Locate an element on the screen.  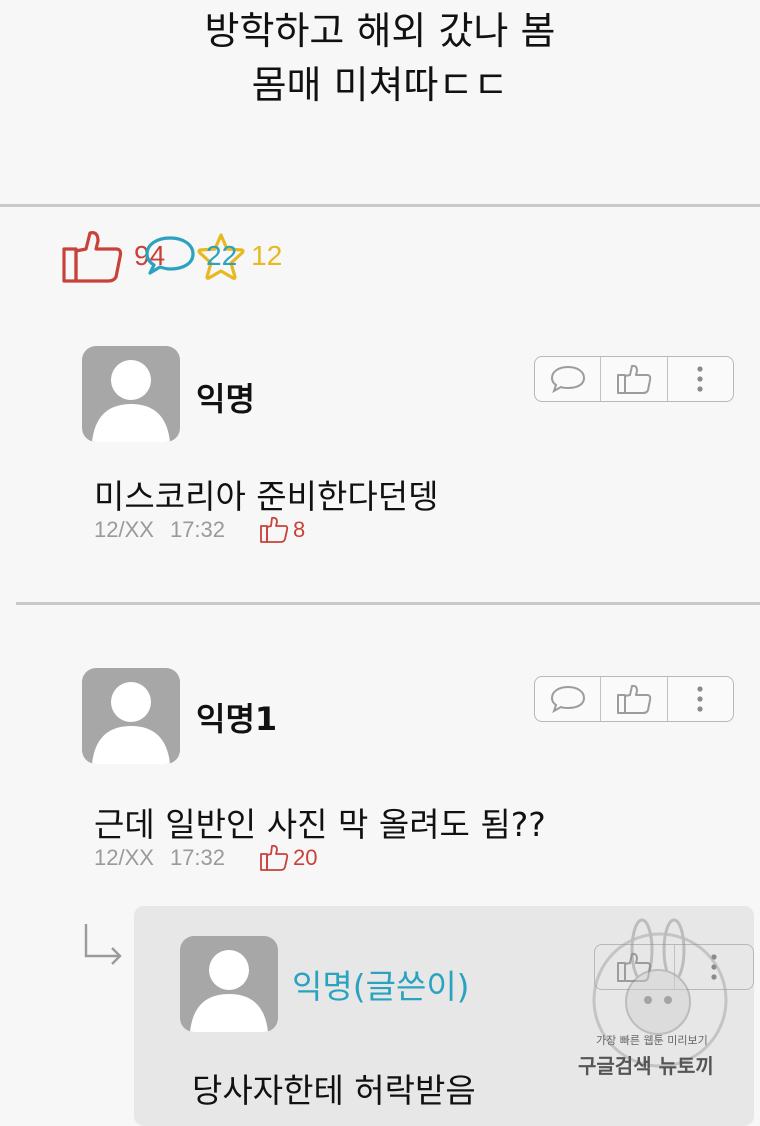
comment-author: 익명 is located at coordinates (225, 399).